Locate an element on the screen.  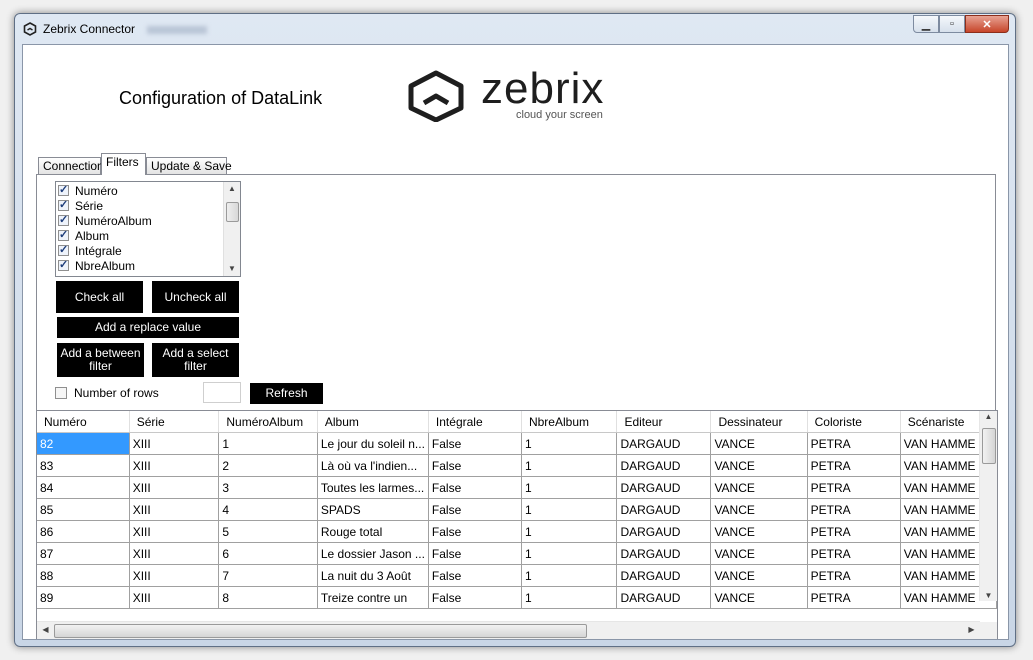
table-cell: 7 is located at coordinates (268, 575).